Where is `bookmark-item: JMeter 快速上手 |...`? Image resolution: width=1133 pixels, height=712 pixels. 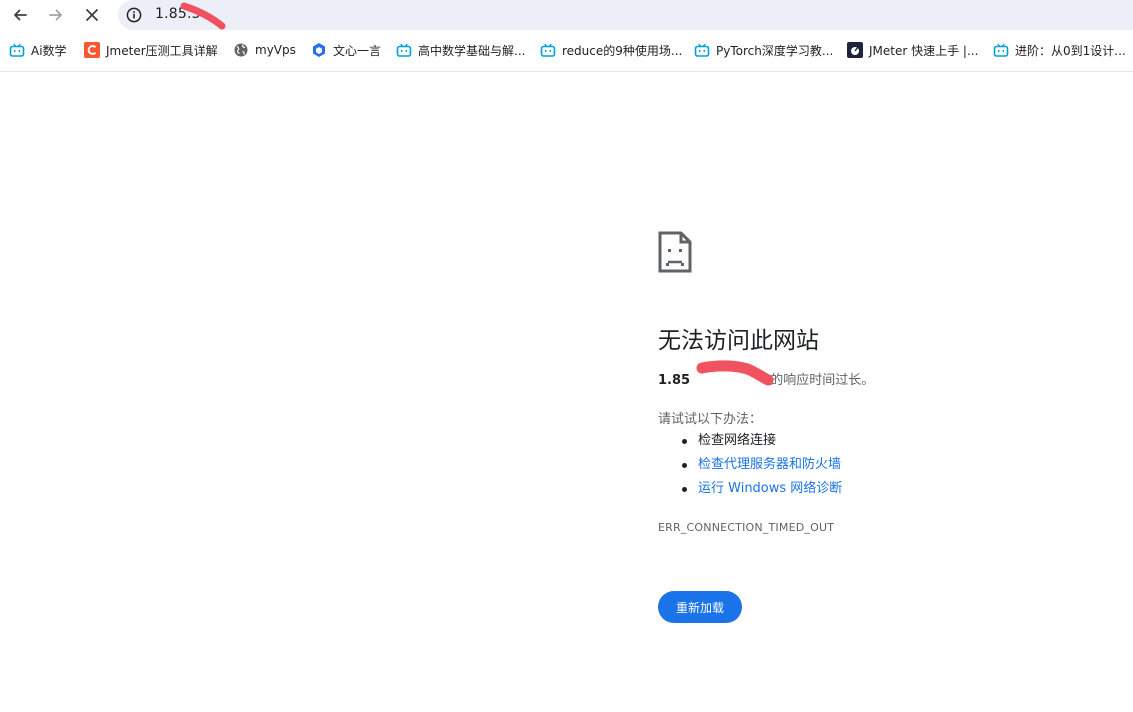 bookmark-item: JMeter 快速上手 |... is located at coordinates (912, 50).